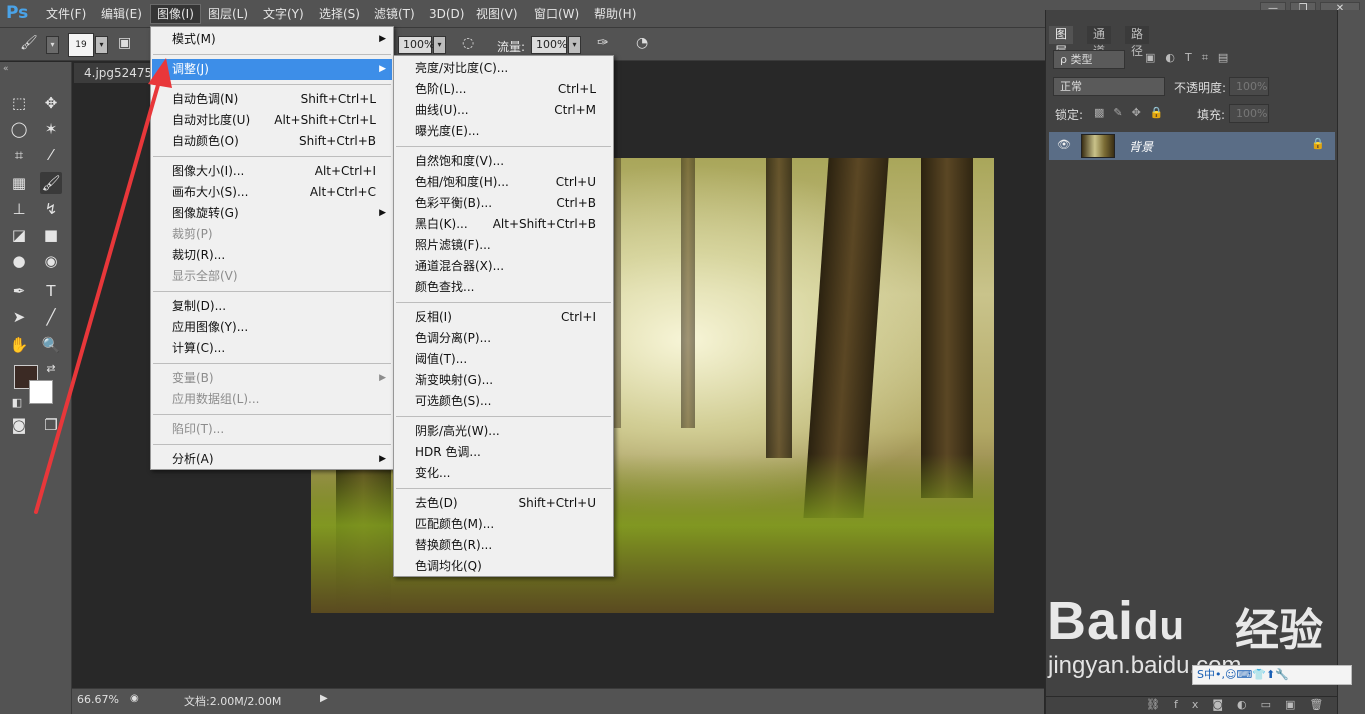 The width and height of the screenshot is (1365, 714). What do you see at coordinates (503, 110) in the screenshot?
I see `menu-item: 曲线(U)... Ctrl+M` at bounding box center [503, 110].